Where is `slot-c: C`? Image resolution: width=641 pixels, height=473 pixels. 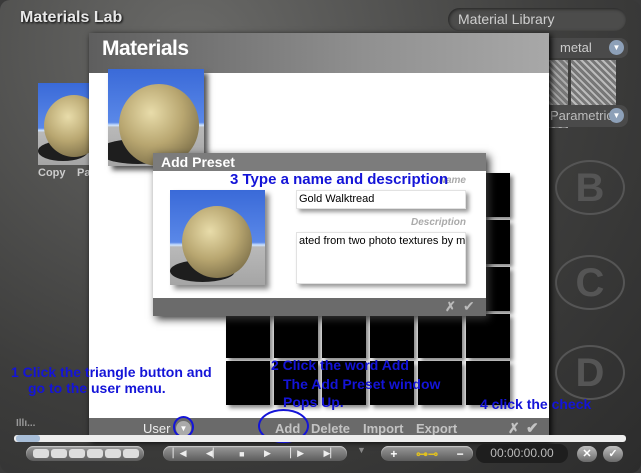 slot-c: C is located at coordinates (590, 282).